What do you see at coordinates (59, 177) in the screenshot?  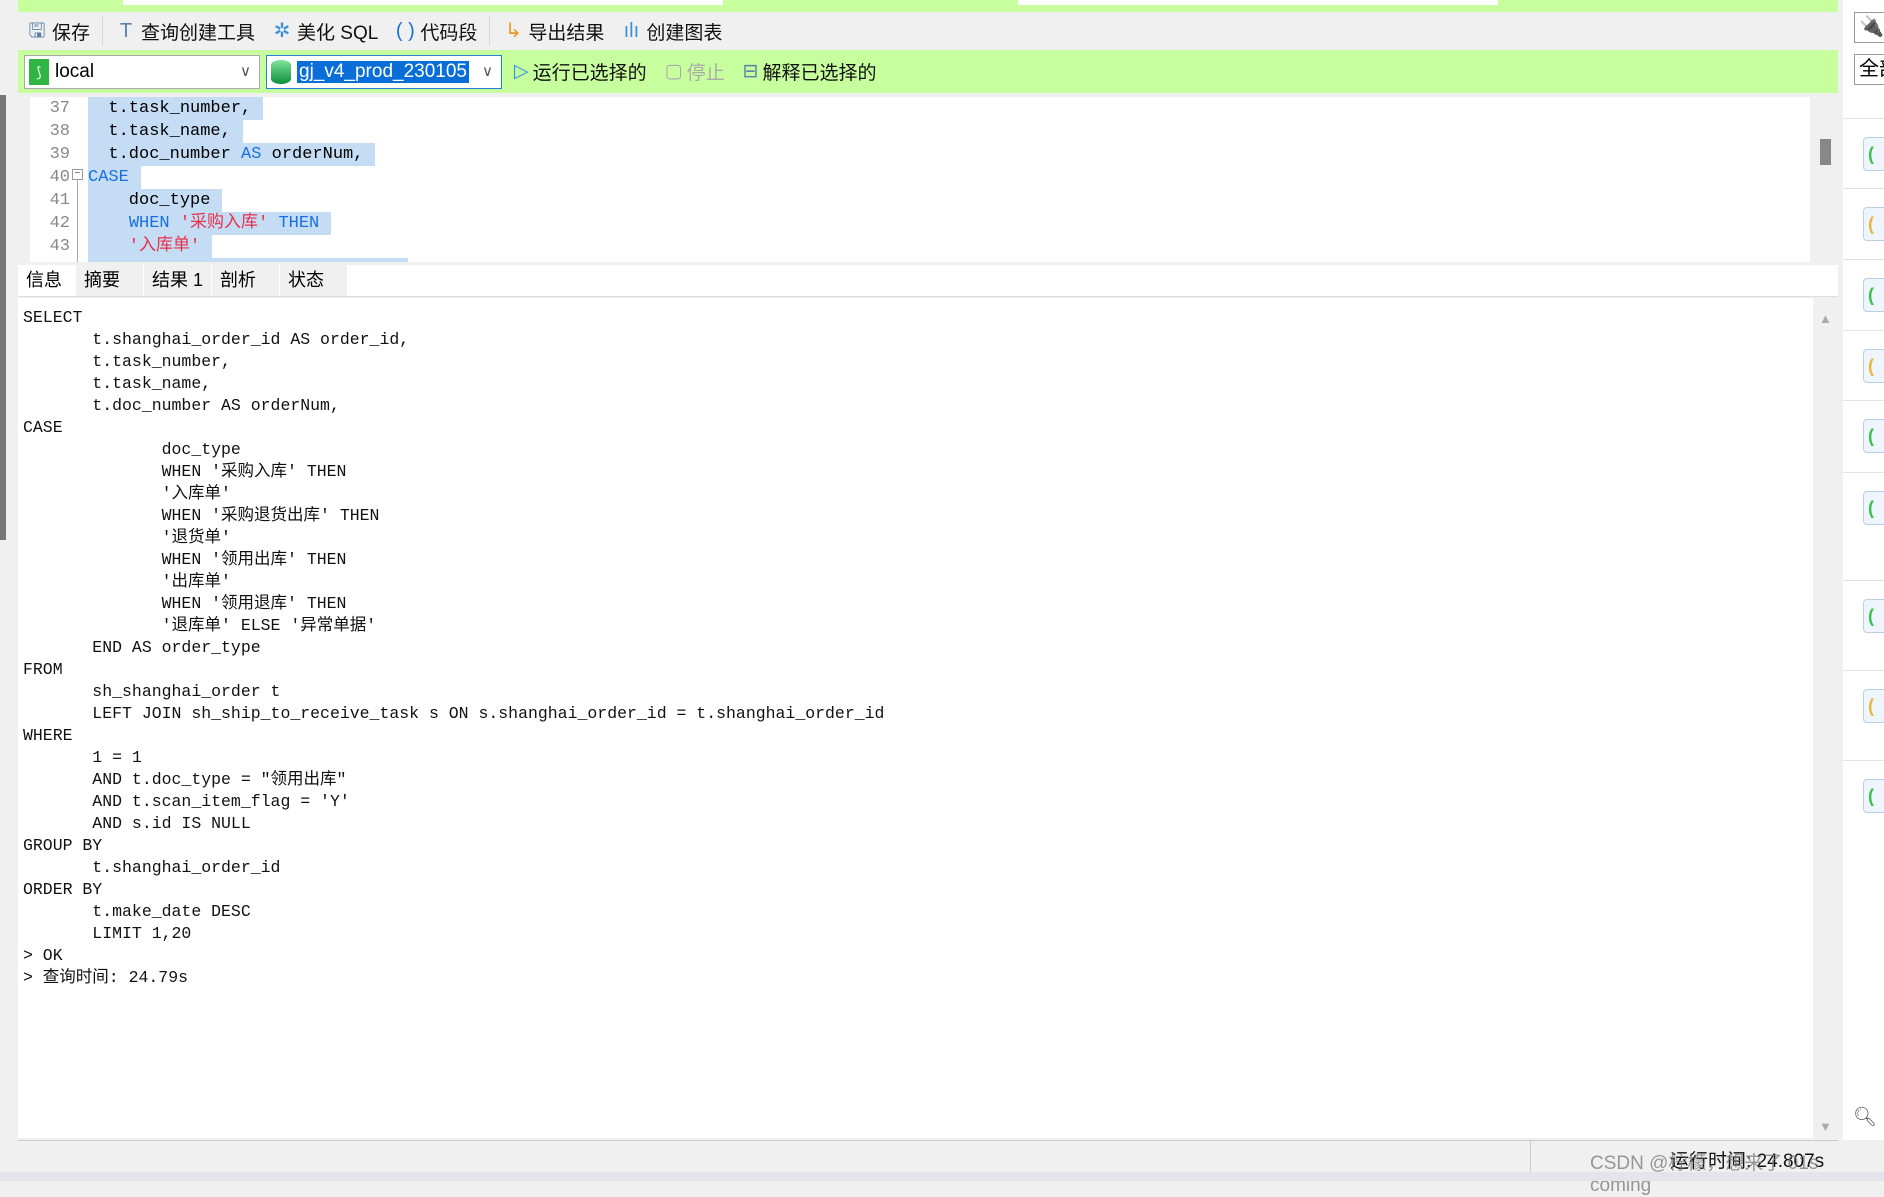 I see `line-number: 40` at bounding box center [59, 177].